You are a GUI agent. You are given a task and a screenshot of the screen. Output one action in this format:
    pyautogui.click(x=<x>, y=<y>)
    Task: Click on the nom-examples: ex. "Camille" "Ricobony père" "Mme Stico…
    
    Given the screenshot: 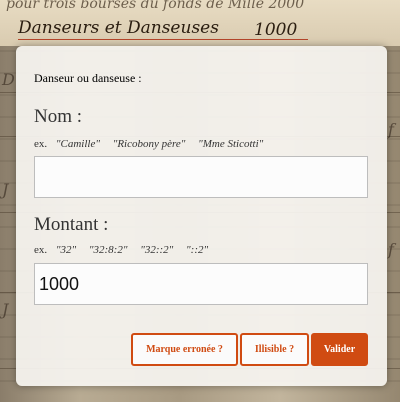 What is the action you would take?
    pyautogui.click(x=153, y=144)
    